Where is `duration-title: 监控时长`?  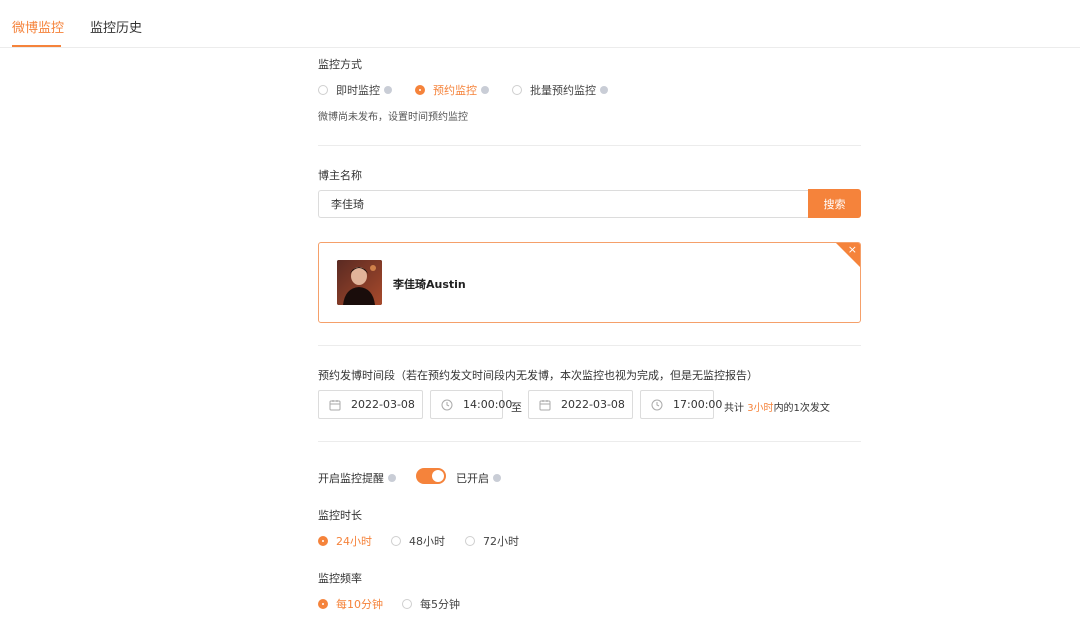
duration-title: 监控时长 is located at coordinates (340, 515).